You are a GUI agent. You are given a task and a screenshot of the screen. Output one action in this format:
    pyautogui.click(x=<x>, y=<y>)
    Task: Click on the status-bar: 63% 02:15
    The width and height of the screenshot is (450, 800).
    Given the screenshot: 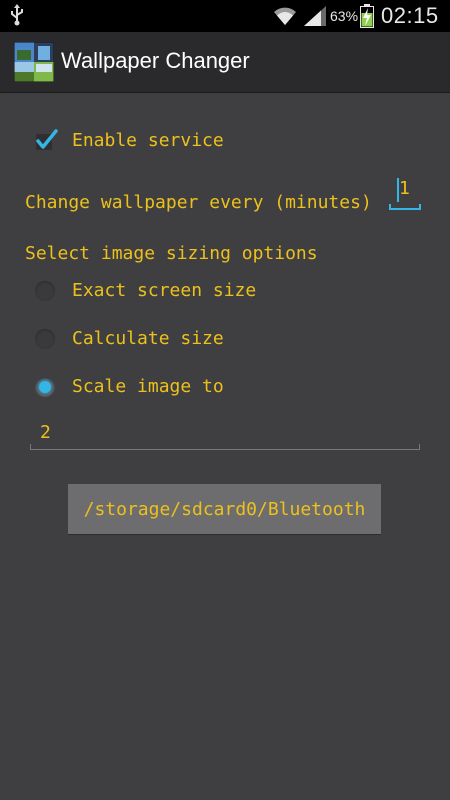 What is the action you would take?
    pyautogui.click(x=225, y=16)
    